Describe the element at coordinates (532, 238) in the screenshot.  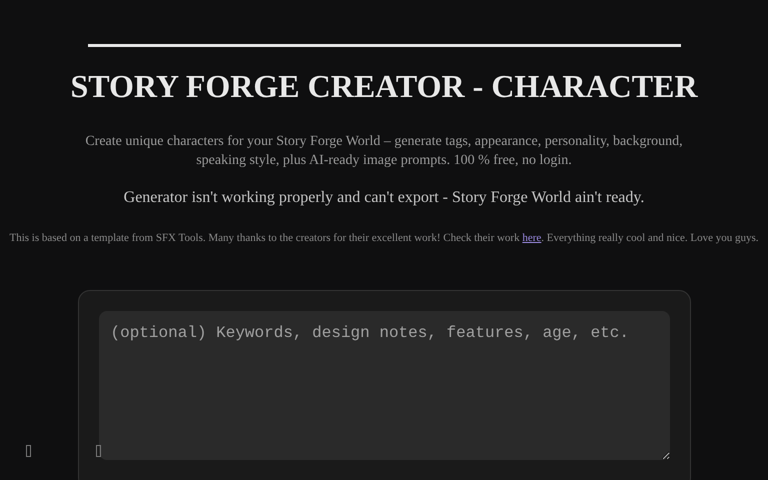
I see `here-link: here` at that location.